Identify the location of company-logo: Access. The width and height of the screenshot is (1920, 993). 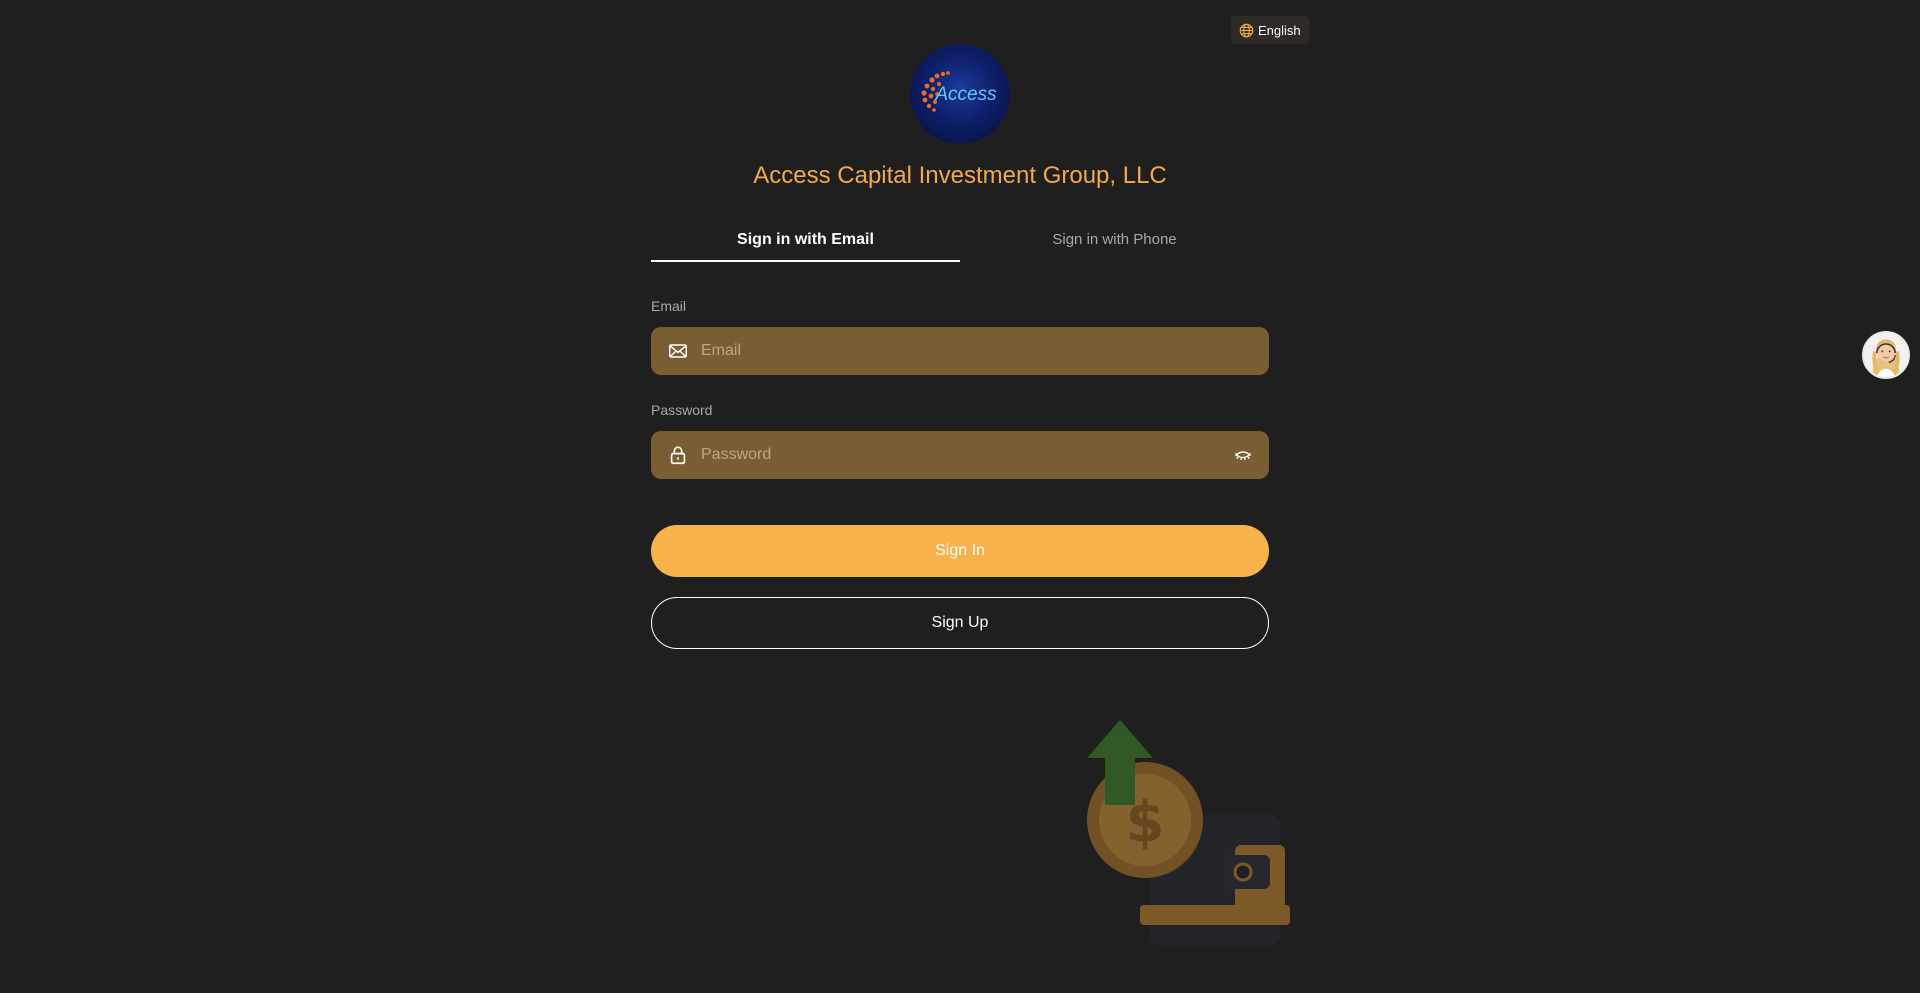
(960, 94).